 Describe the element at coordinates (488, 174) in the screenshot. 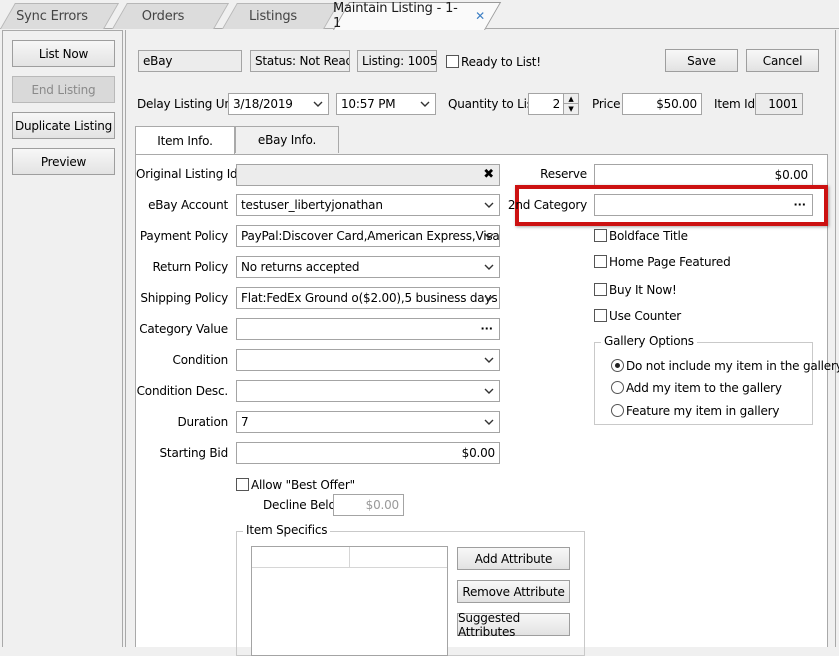

I see `clear-x-icon: ✖` at that location.